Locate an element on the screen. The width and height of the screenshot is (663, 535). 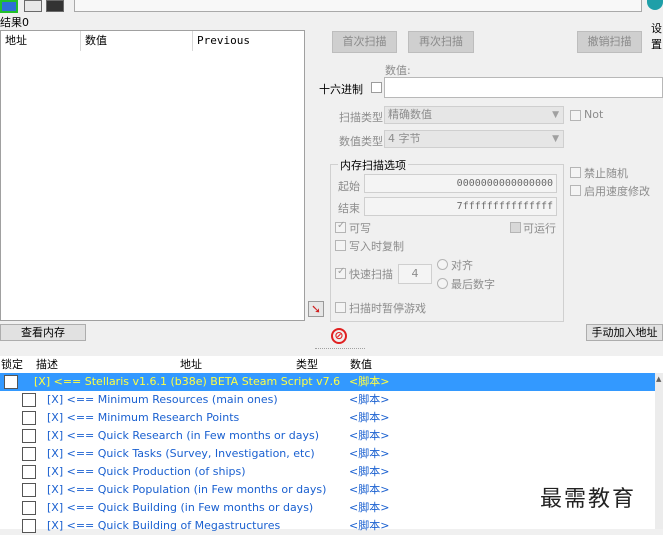
value-type-label: 数值类型 is located at coordinates (361, 141).